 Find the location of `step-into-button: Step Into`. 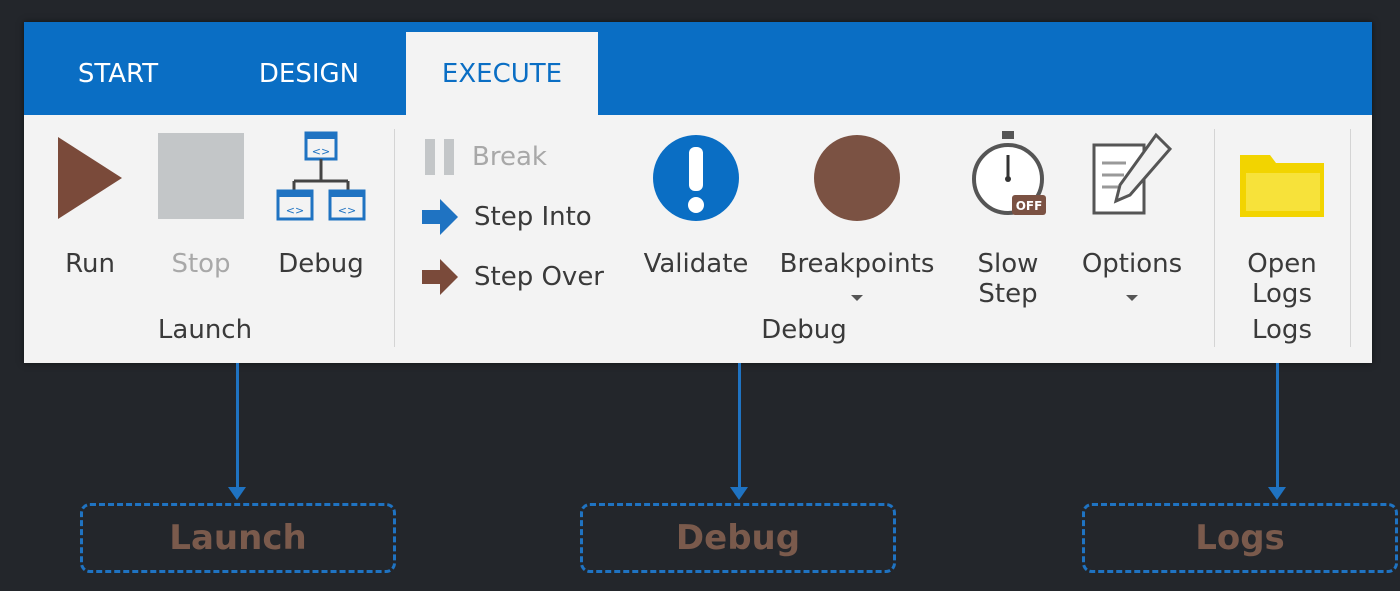

step-into-button: Step Into is located at coordinates (506, 217).